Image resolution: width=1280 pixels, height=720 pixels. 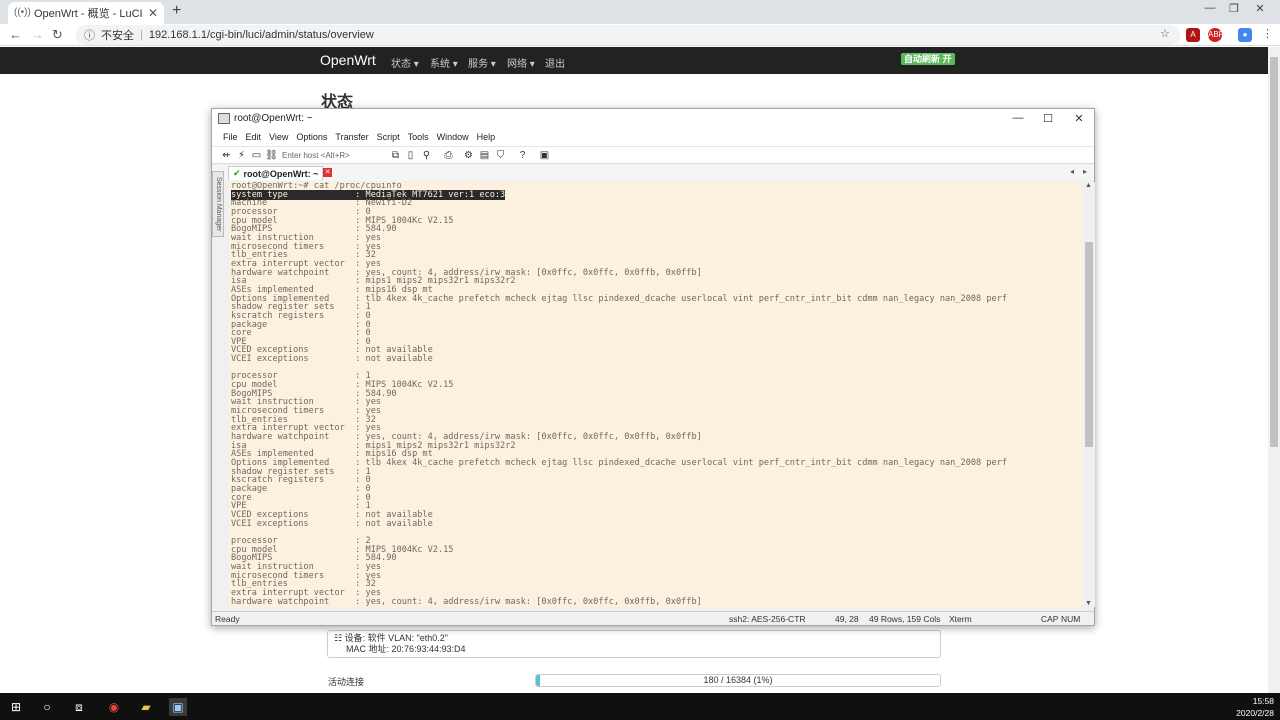 I want to click on pdf-extension-icon: A, so click(x=1193, y=35).